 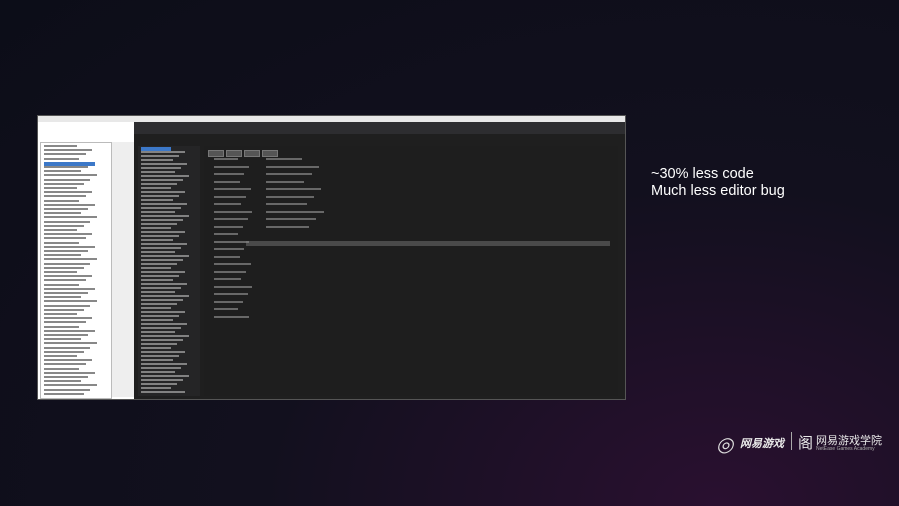 I want to click on add-button-bar, so click(x=428, y=243).